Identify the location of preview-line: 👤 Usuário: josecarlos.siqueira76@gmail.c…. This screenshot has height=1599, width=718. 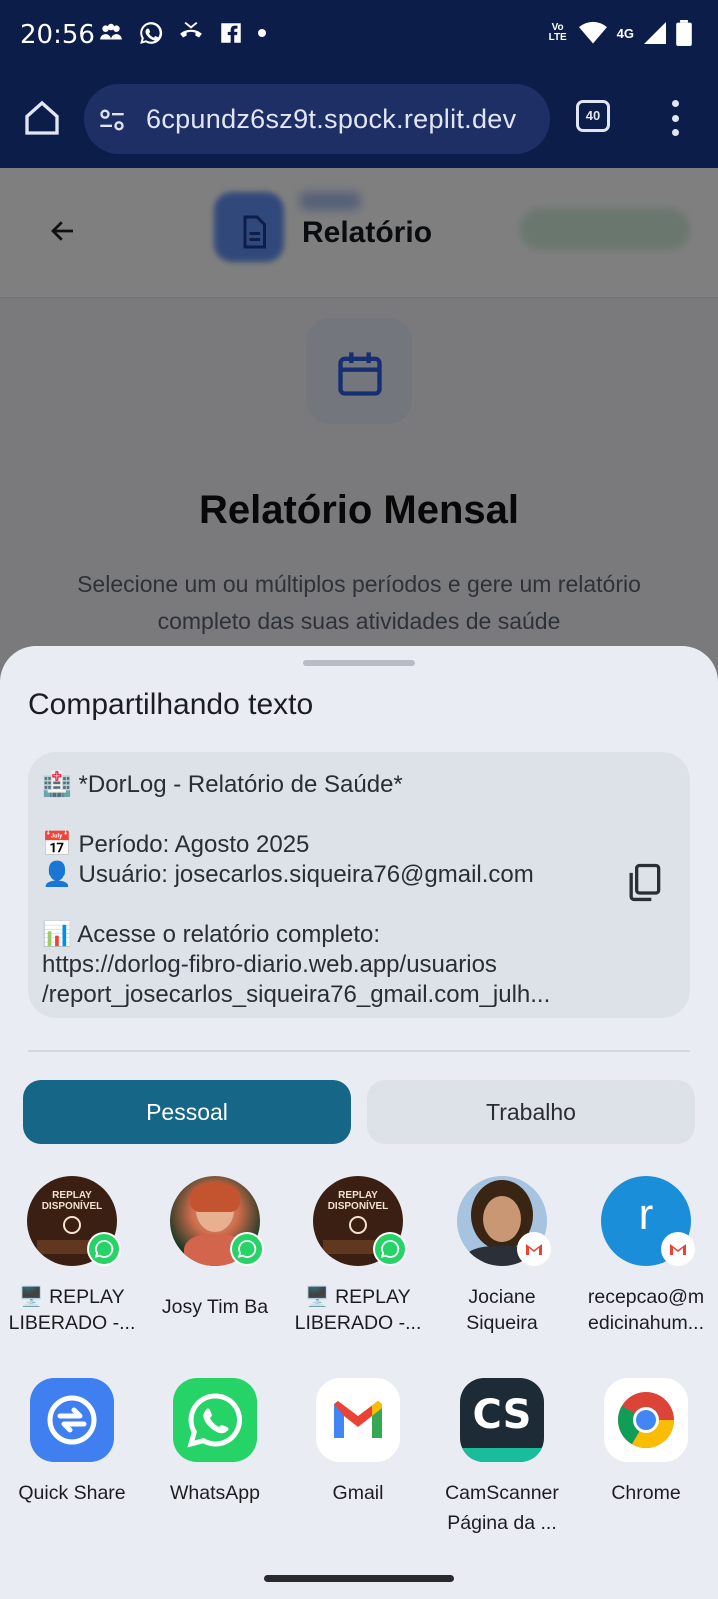
(288, 874).